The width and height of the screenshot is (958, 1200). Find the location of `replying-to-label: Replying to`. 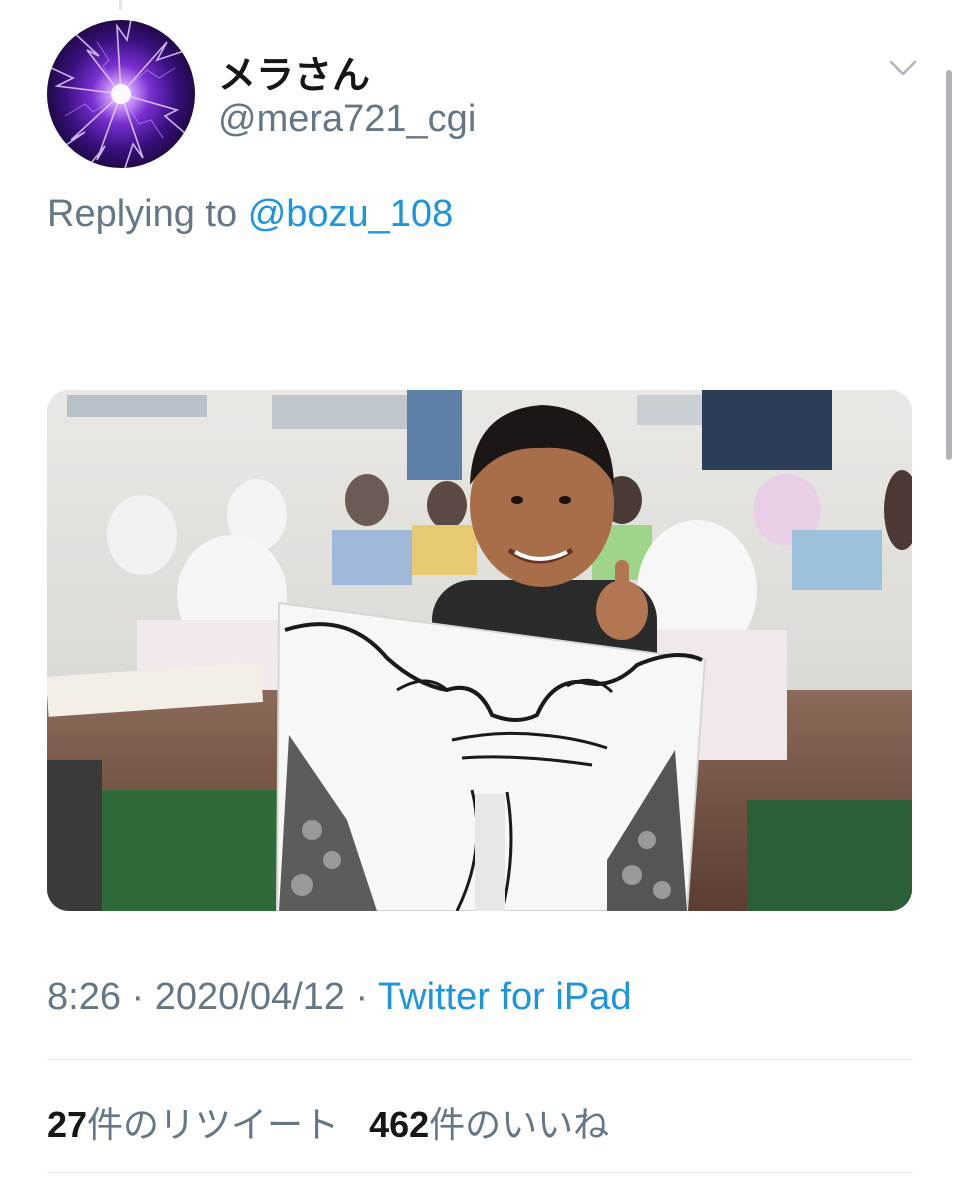

replying-to-label: Replying to is located at coordinates (142, 214).